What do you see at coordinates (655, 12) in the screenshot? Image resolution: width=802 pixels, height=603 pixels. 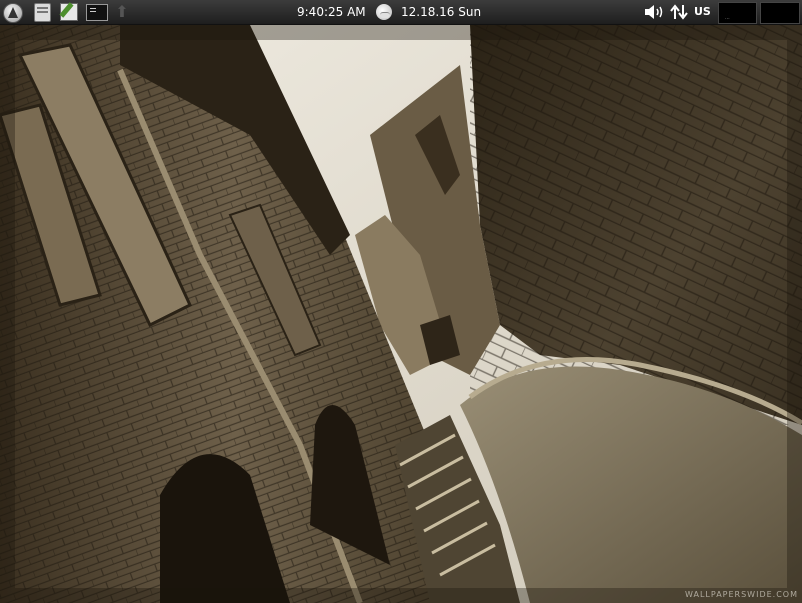 I see `volume-icon` at bounding box center [655, 12].